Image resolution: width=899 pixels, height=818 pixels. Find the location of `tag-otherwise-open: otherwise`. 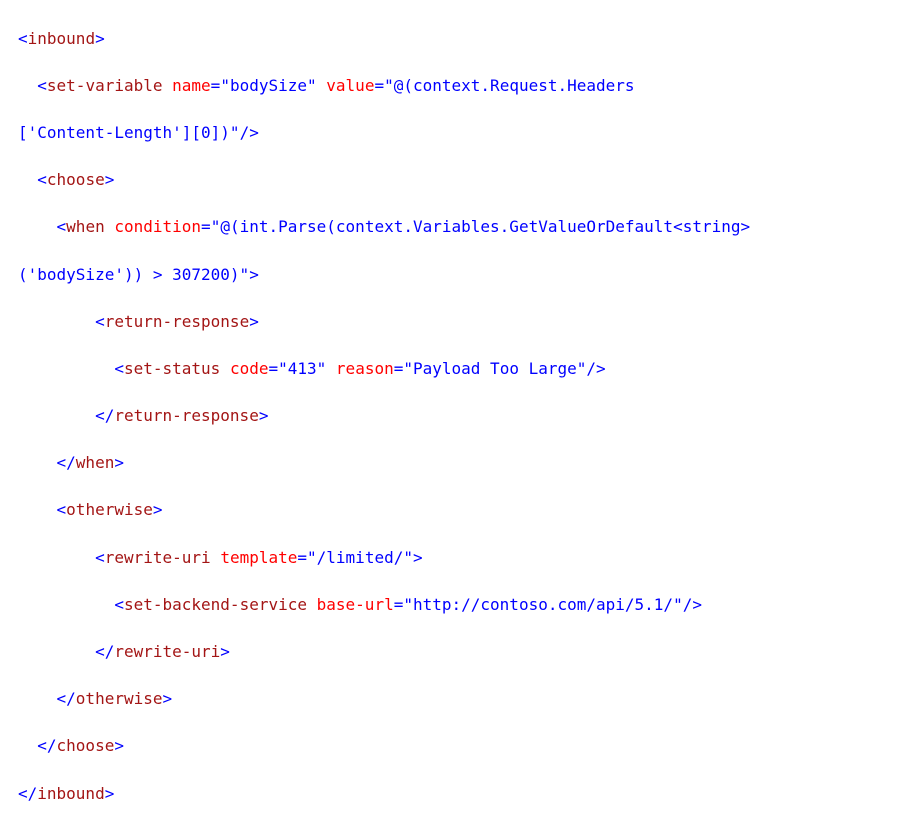

tag-otherwise-open: otherwise is located at coordinates (109, 510).